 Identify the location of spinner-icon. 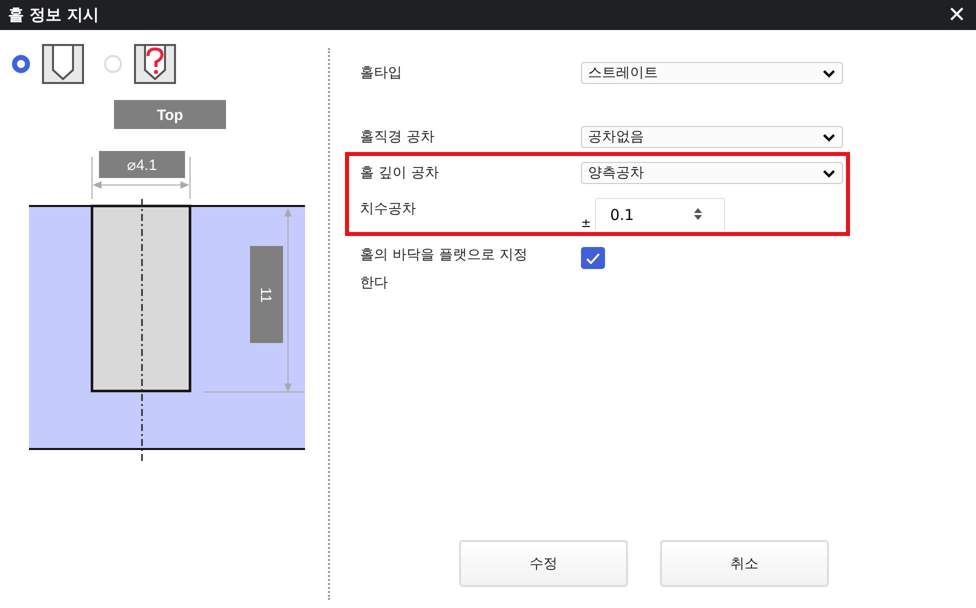
(698, 214).